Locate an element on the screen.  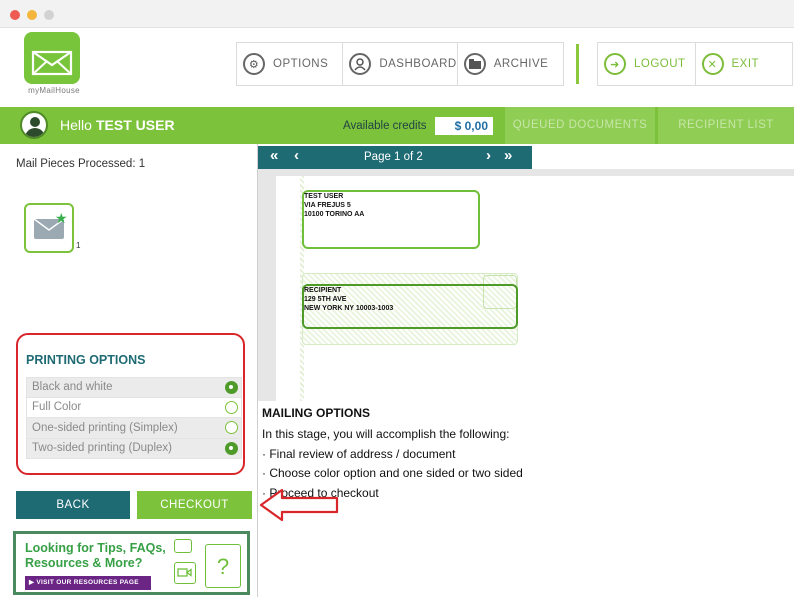
header-divider is located at coordinates (577, 64).